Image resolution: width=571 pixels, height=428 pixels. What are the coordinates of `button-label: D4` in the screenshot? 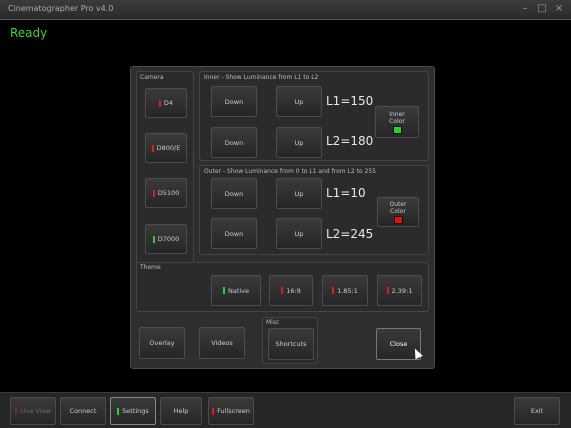 It's located at (168, 103).